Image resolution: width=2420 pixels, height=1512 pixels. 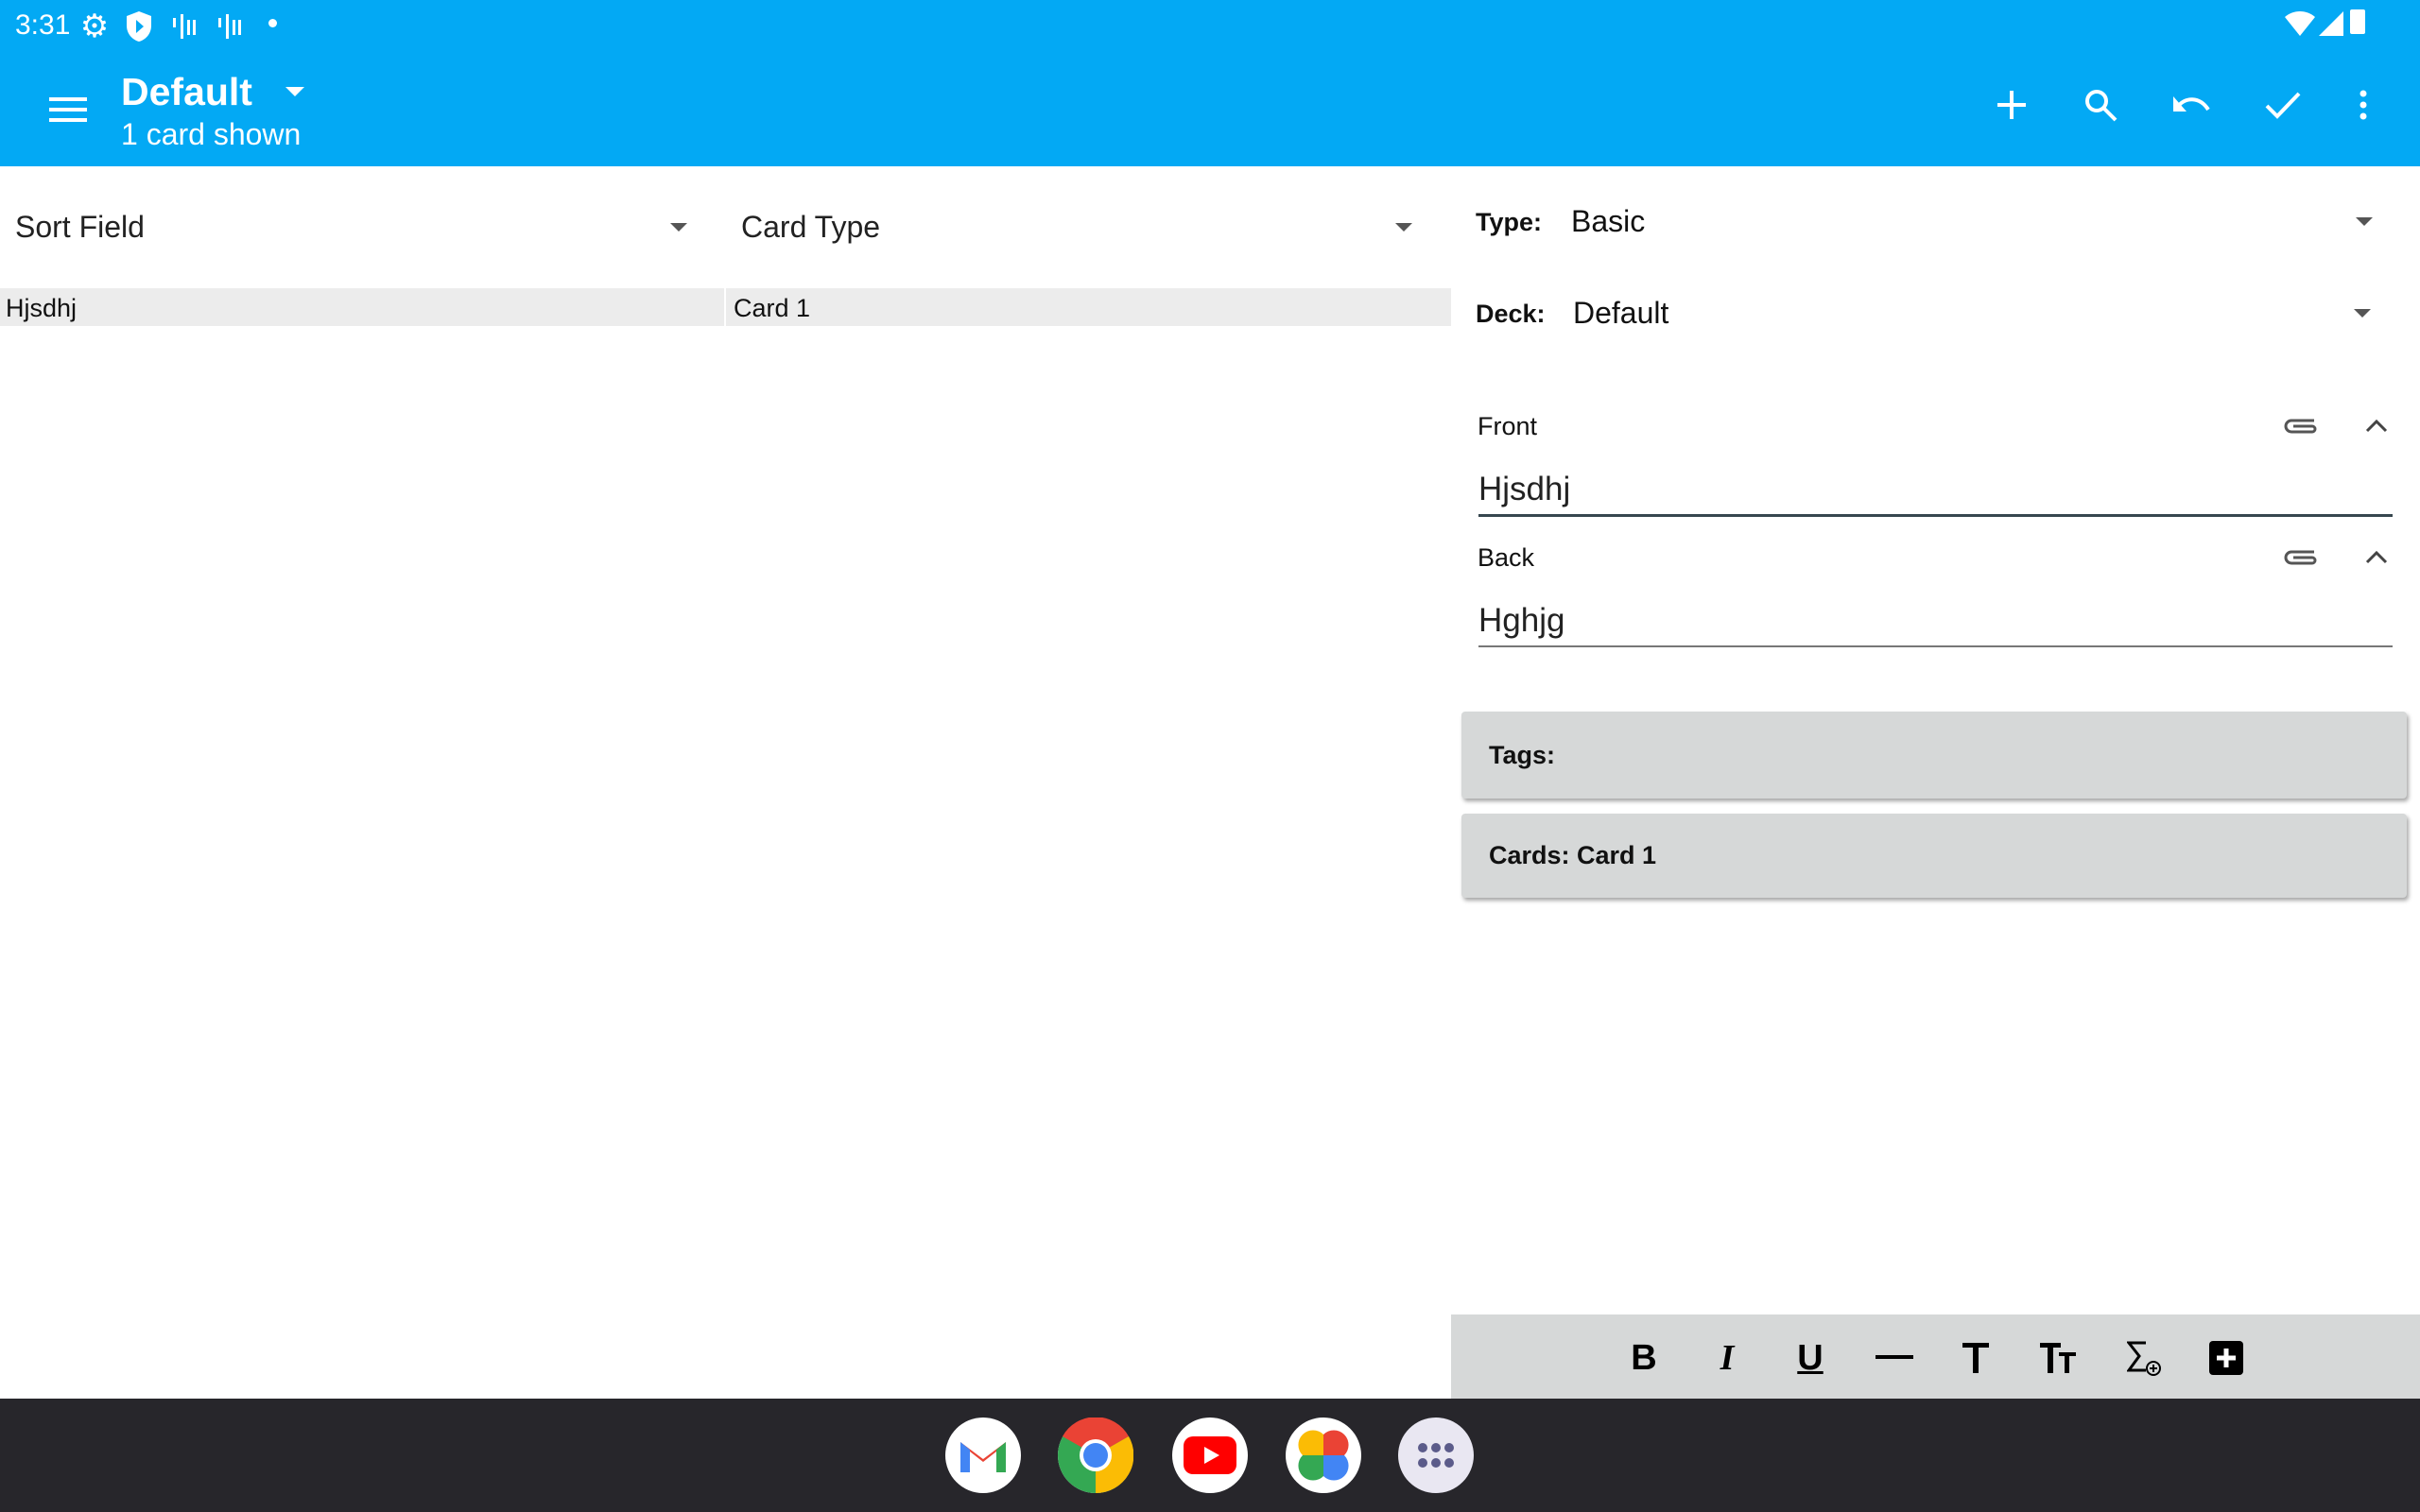 What do you see at coordinates (1936, 313) in the screenshot?
I see `deck-spinner: Deck: Default` at bounding box center [1936, 313].